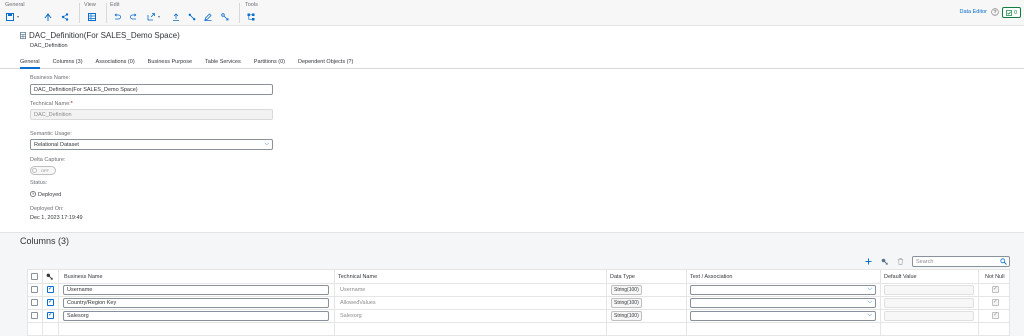 This screenshot has width=1024, height=336. What do you see at coordinates (196, 303) in the screenshot?
I see `business-name-cell: Country/Region Key` at bounding box center [196, 303].